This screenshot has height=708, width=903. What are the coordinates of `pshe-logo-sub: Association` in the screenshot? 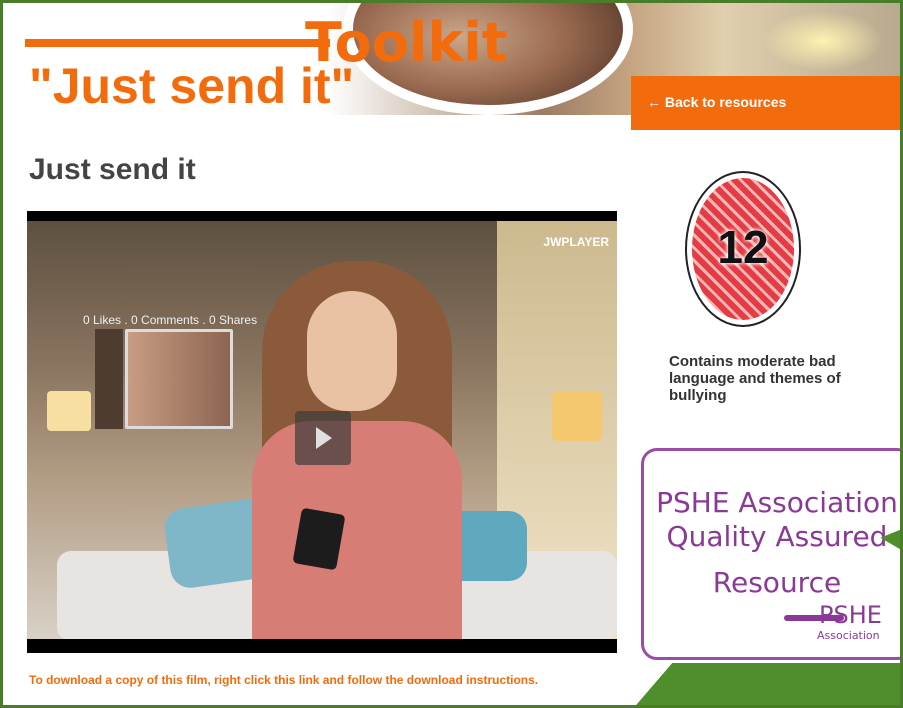 It's located at (848, 635).